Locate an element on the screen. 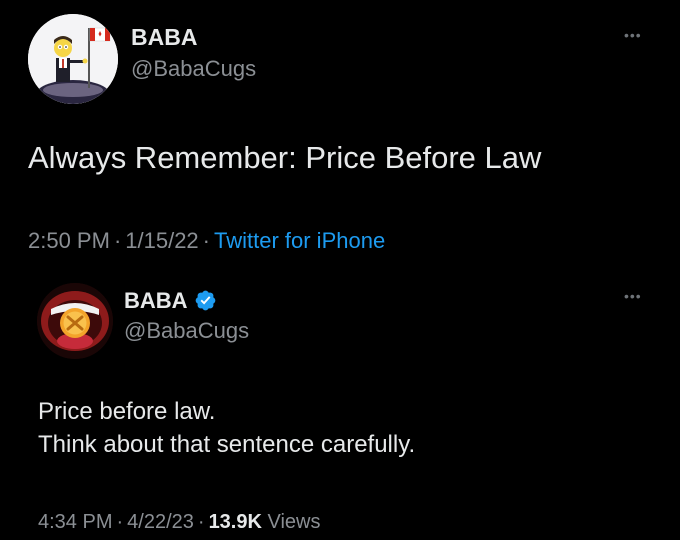 Image resolution: width=680 pixels, height=540 pixels. verified-badge-icon is located at coordinates (205, 300).